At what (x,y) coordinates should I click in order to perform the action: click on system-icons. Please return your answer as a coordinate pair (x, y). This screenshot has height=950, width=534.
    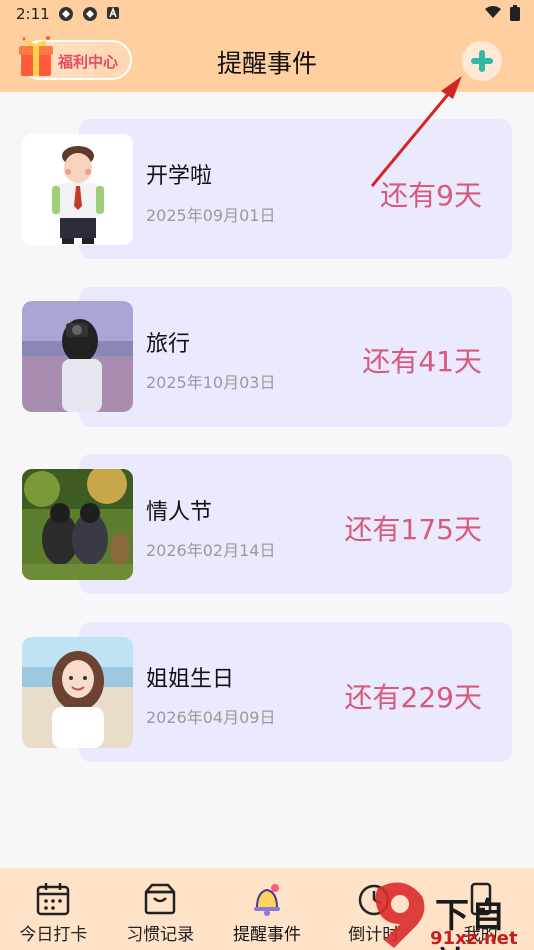
    Looking at the image, I should click on (502, 13).